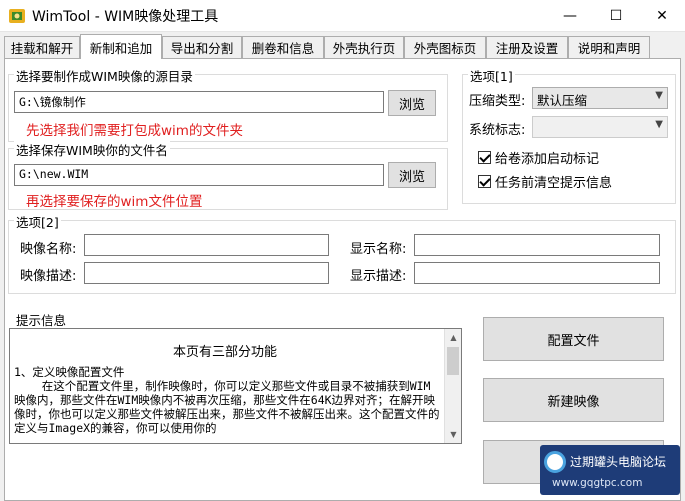 Image resolution: width=685 pixels, height=501 pixels. I want to click on maximize-button: ☐, so click(616, 16).